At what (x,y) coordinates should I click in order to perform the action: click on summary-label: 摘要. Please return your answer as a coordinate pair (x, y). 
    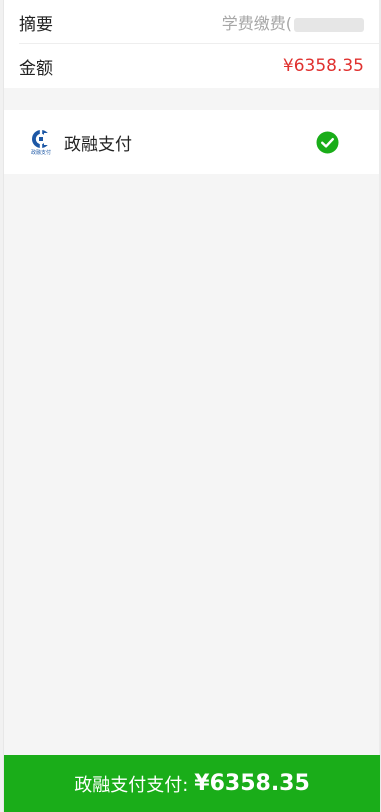
    Looking at the image, I should click on (36, 24).